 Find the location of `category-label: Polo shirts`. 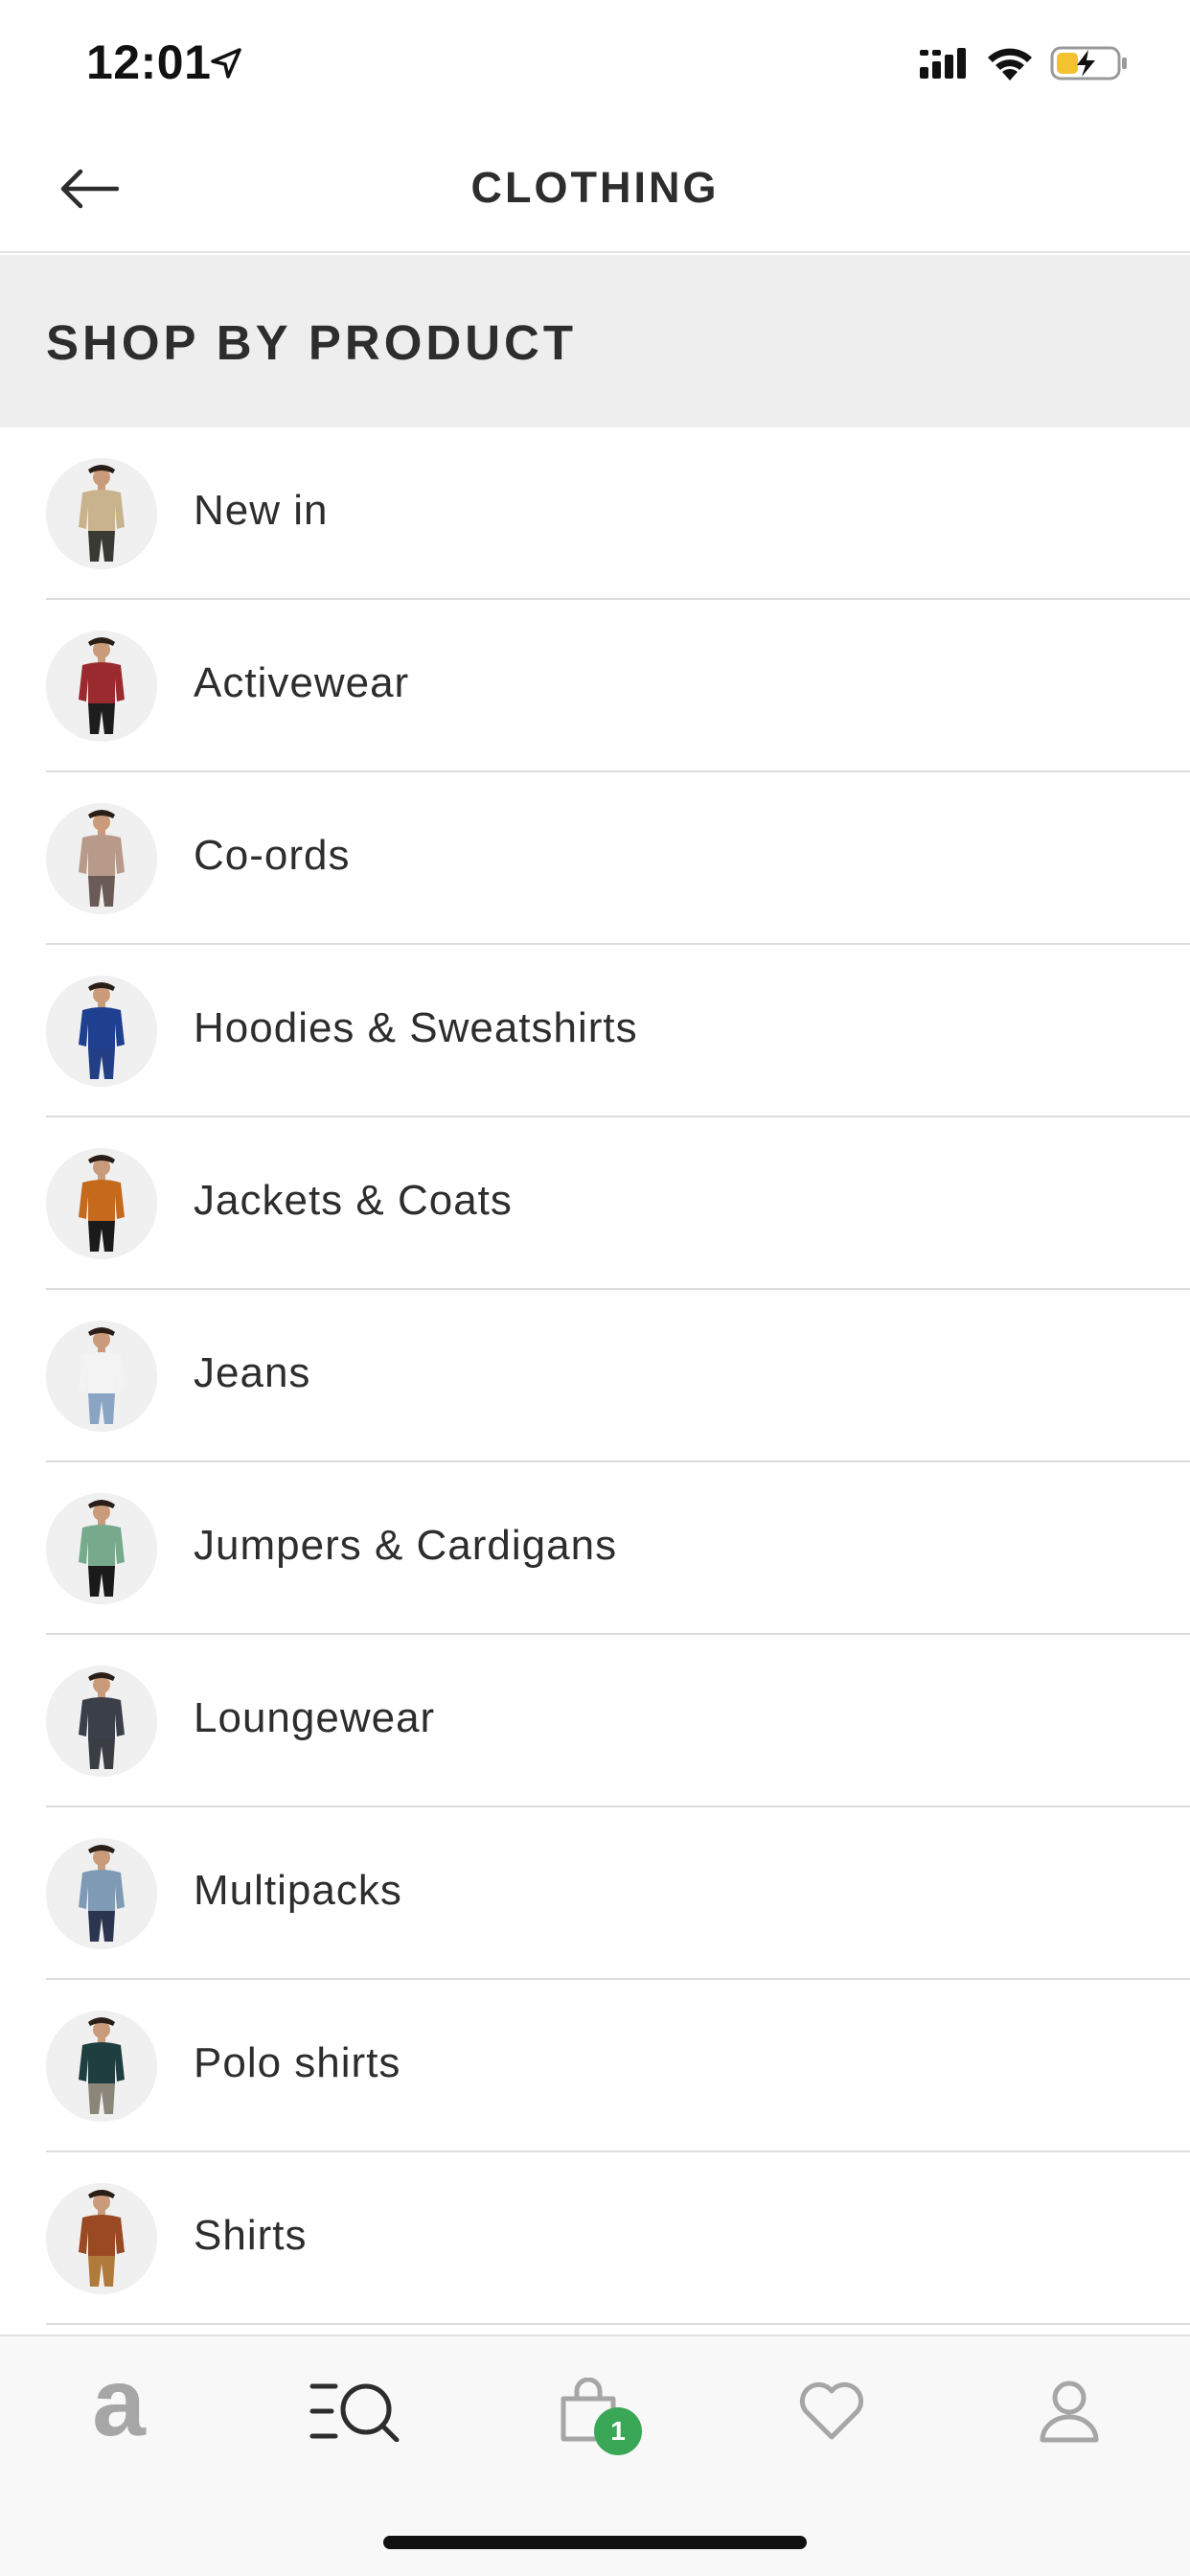

category-label: Polo shirts is located at coordinates (297, 2062).